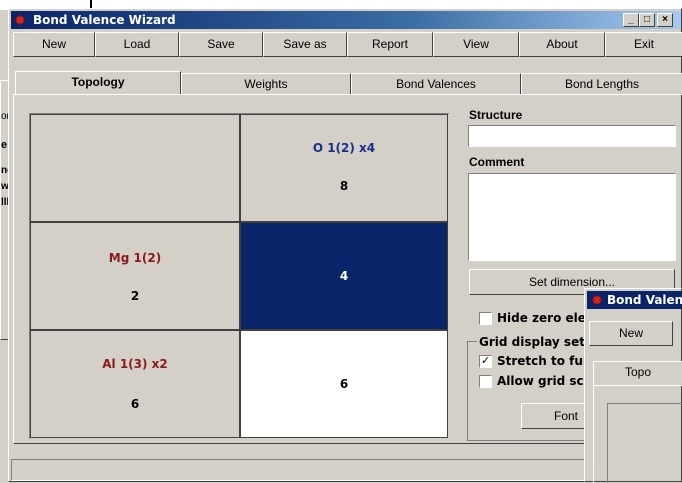  I want to click on load-button-label: Load, so click(137, 44).